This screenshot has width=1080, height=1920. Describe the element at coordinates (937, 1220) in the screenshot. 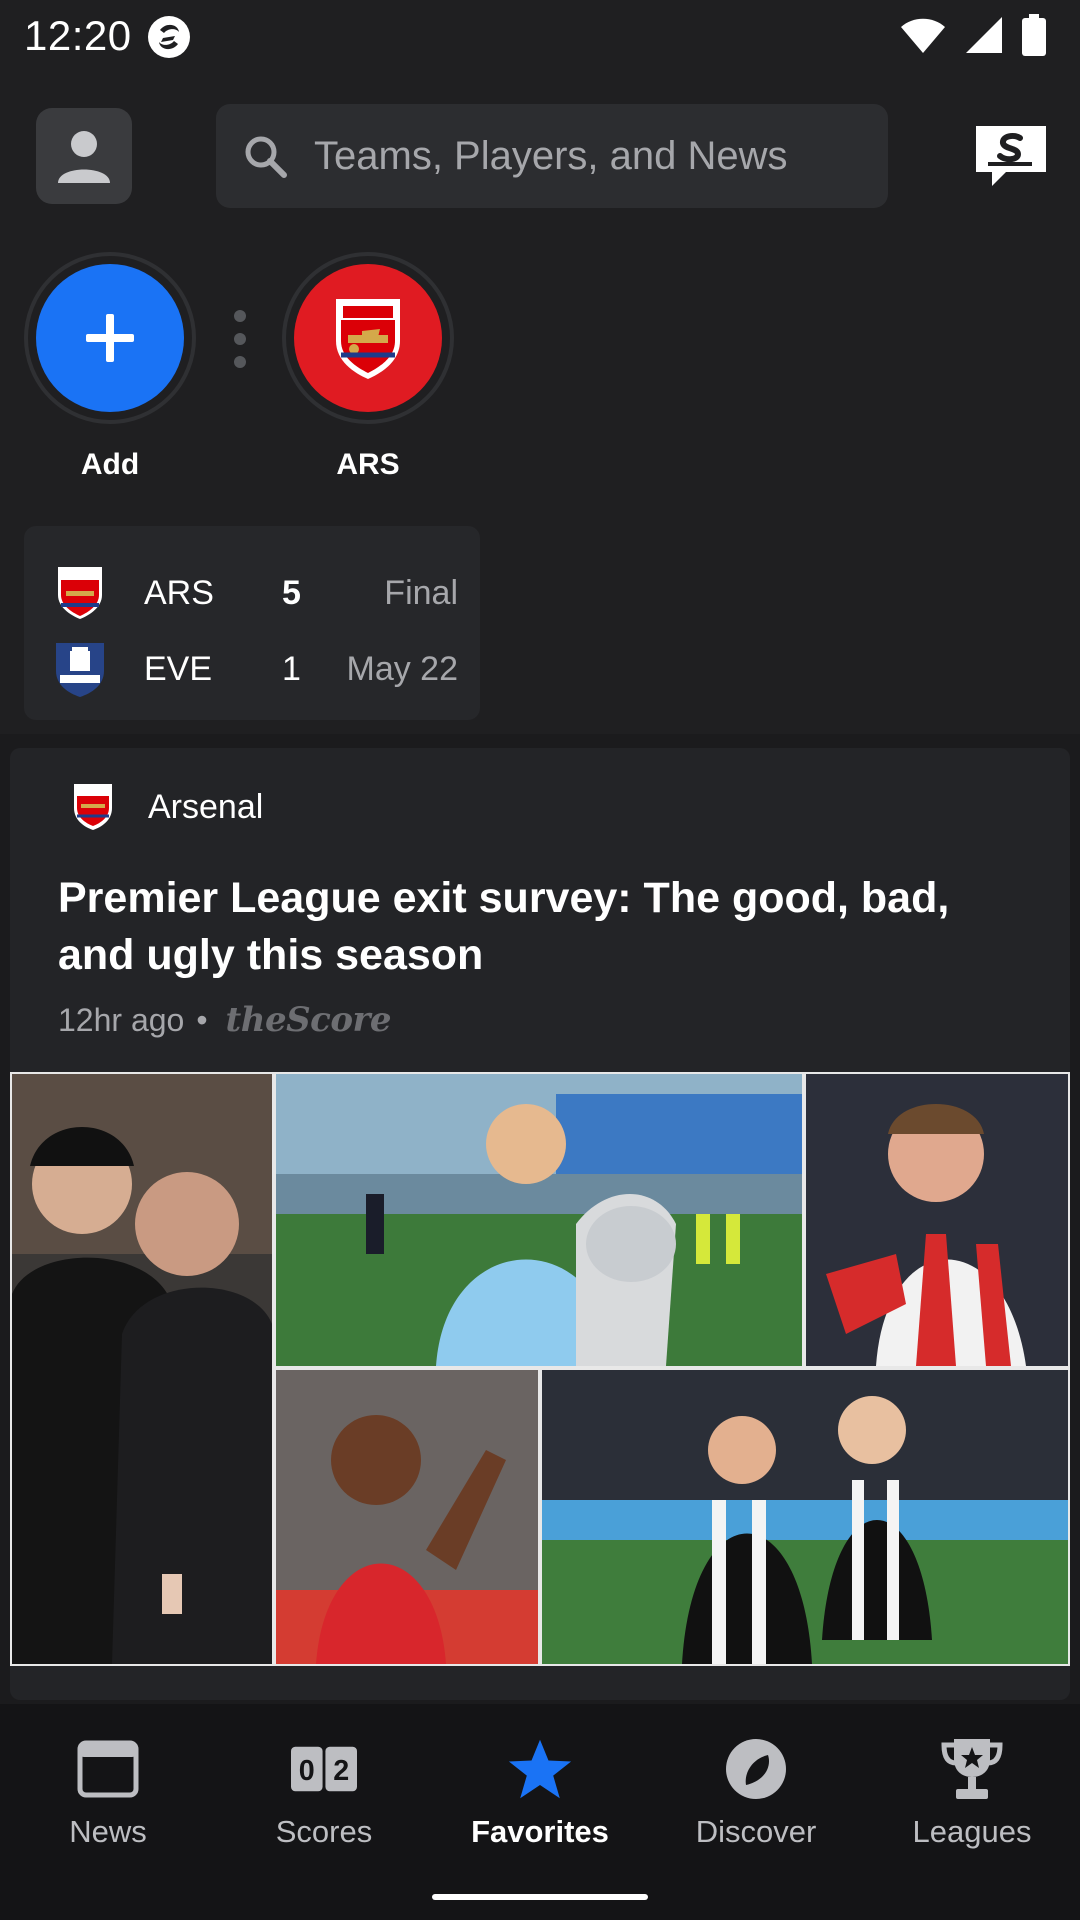

I see `collage-photo-red-white-player` at that location.